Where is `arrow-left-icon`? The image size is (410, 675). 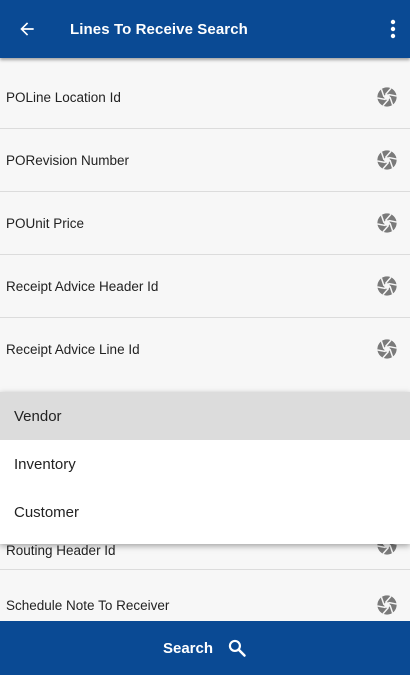
arrow-left-icon is located at coordinates (27, 29).